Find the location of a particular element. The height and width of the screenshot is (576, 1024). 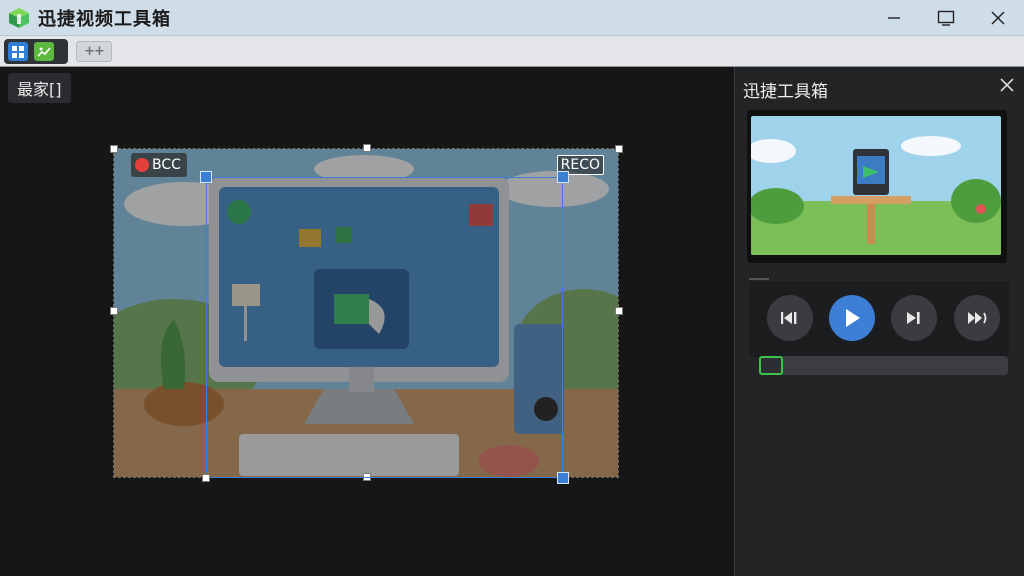

app-logo-icon is located at coordinates (19, 18).